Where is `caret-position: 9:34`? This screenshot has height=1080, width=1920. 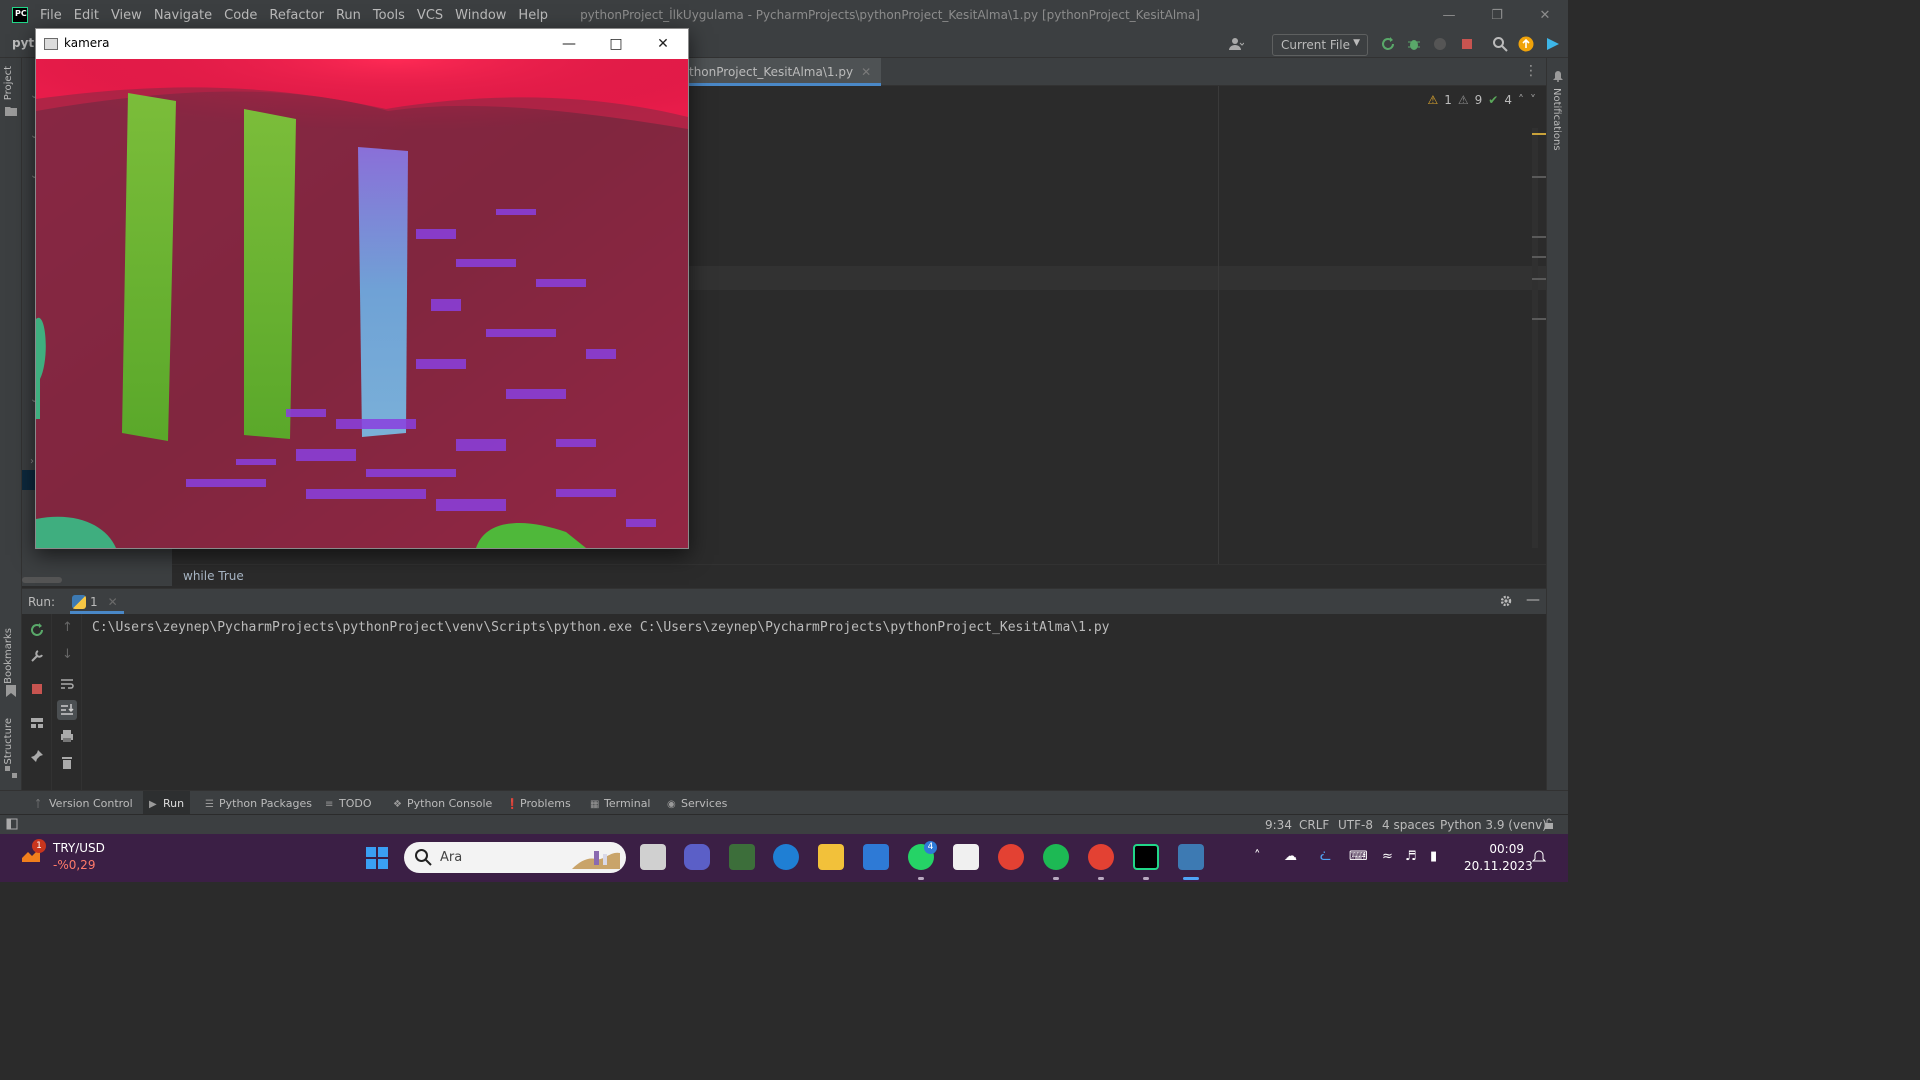 caret-position: 9:34 is located at coordinates (1278, 825).